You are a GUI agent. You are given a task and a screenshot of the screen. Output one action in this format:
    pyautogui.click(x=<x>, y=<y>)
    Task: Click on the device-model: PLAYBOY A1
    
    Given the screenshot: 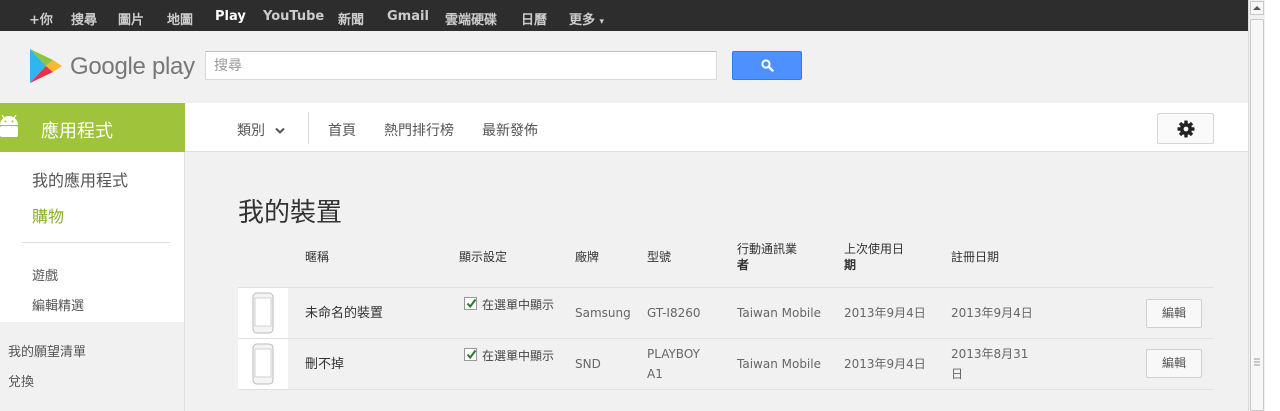 What is the action you would take?
    pyautogui.click(x=673, y=364)
    